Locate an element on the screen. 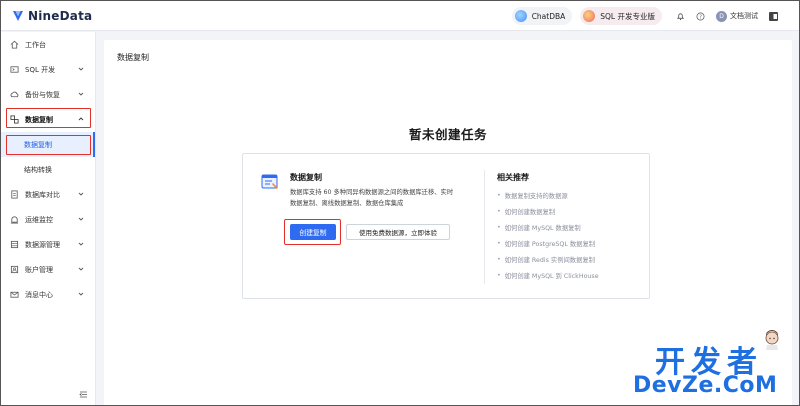  logo-icon is located at coordinates (18, 15).